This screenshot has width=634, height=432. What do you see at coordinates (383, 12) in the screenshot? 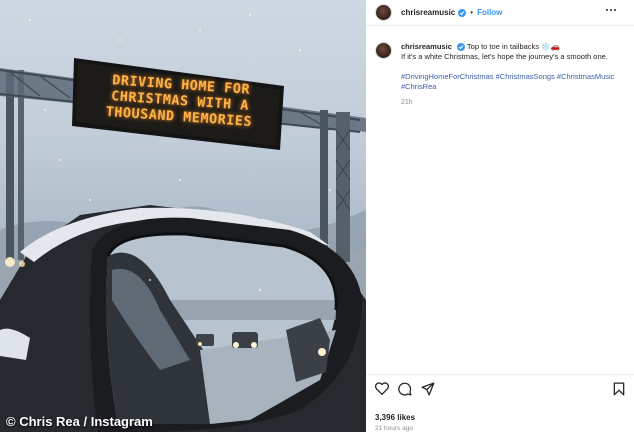
I see `avatar` at bounding box center [383, 12].